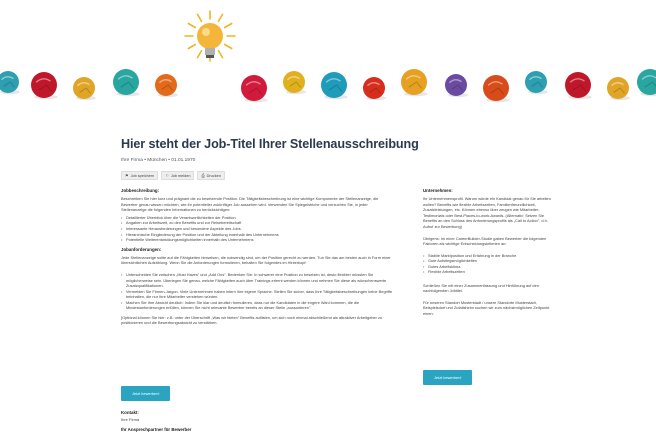  What do you see at coordinates (206, 32) in the screenshot?
I see `bulb-highlight` at bounding box center [206, 32].